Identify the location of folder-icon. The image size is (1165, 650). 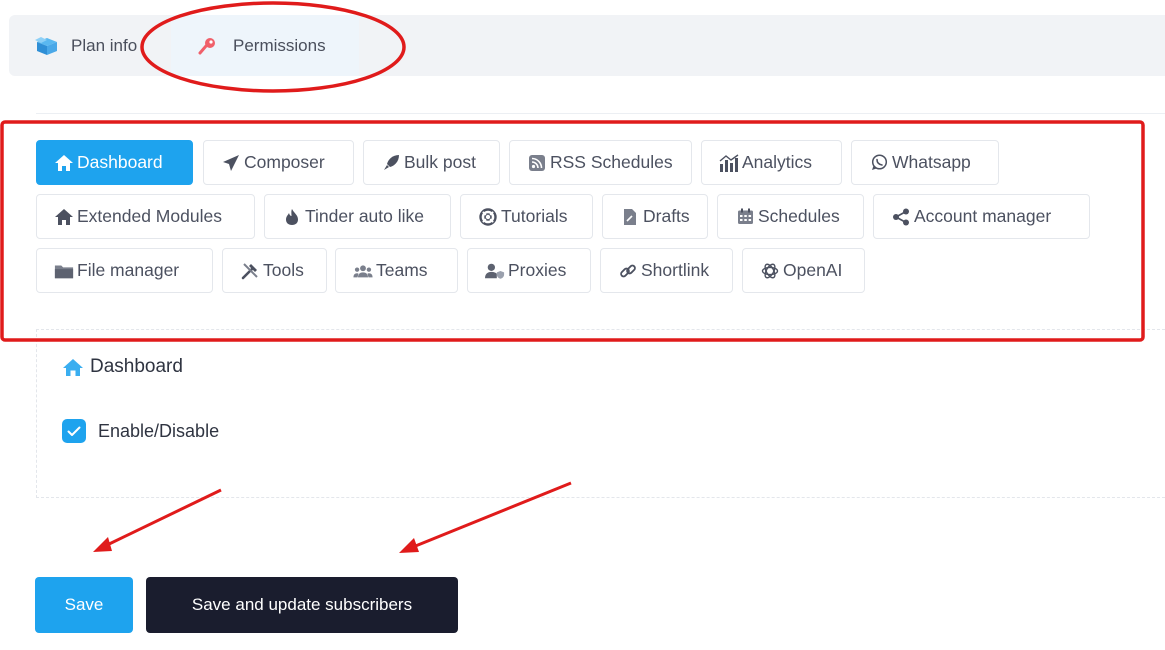
(64, 271).